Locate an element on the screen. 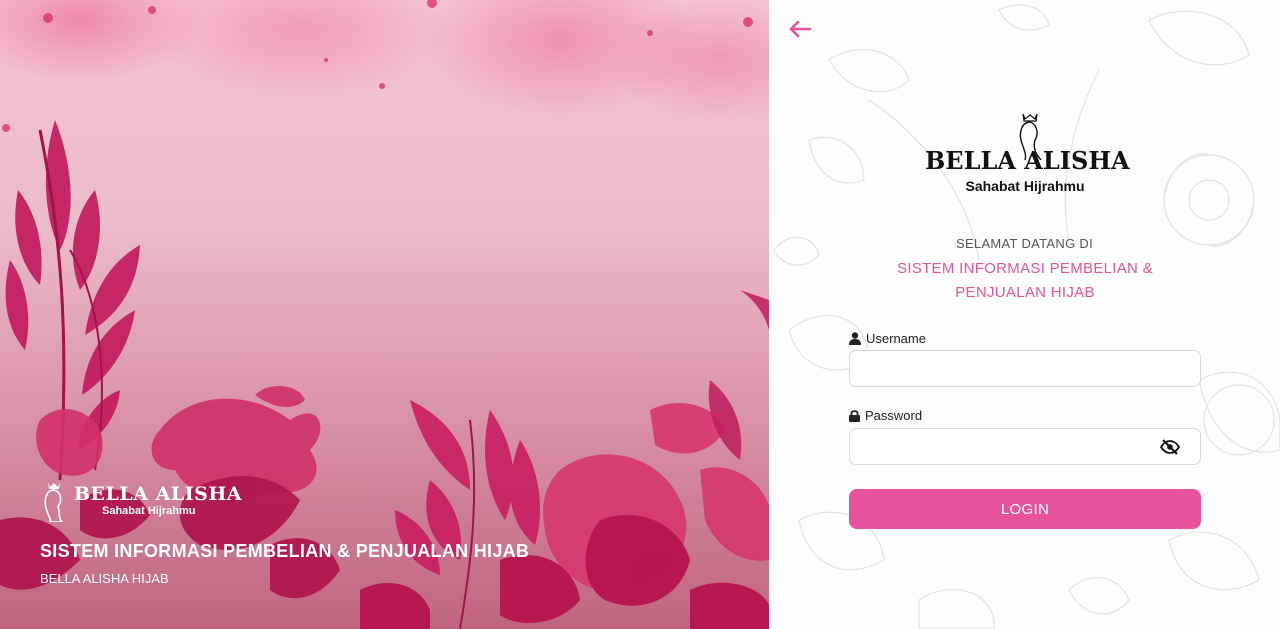 Image resolution: width=1280 pixels, height=629 pixels. brand-logo: BELLA ALISHA Sahabat Hijrahmu is located at coordinates (1027, 154).